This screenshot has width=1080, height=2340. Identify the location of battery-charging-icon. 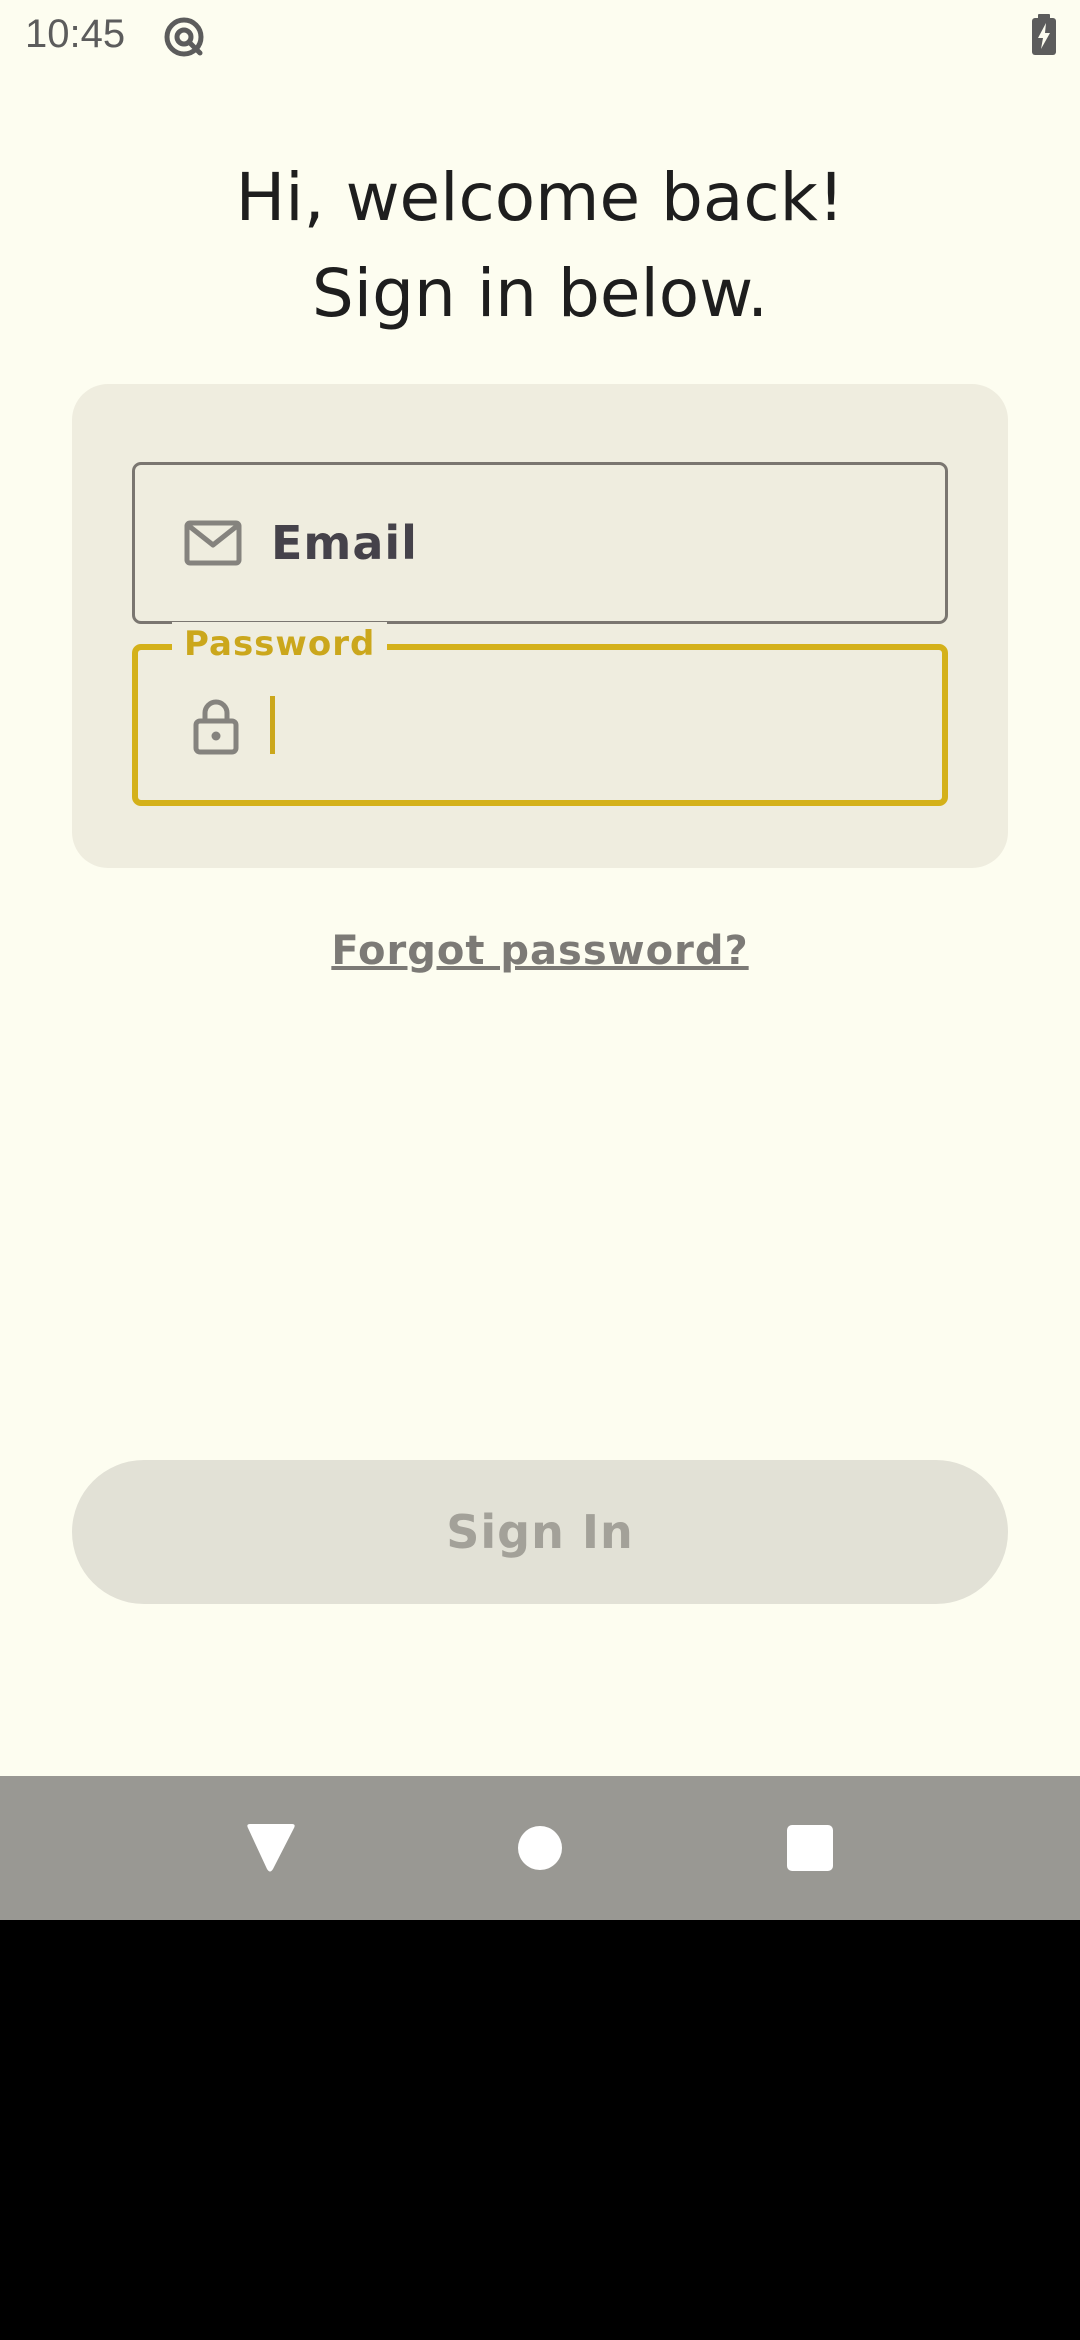
(1044, 35).